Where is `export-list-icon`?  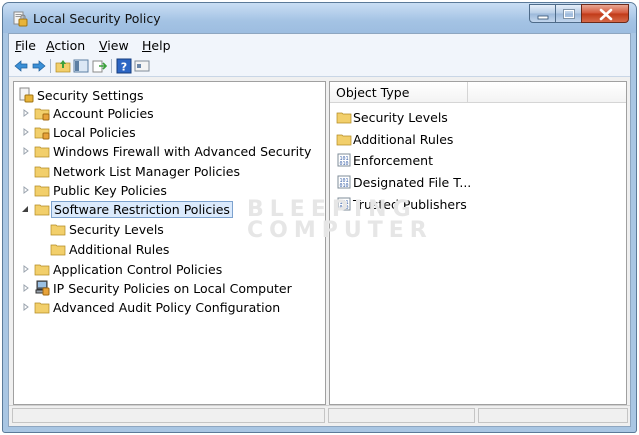 export-list-icon is located at coordinates (100, 66).